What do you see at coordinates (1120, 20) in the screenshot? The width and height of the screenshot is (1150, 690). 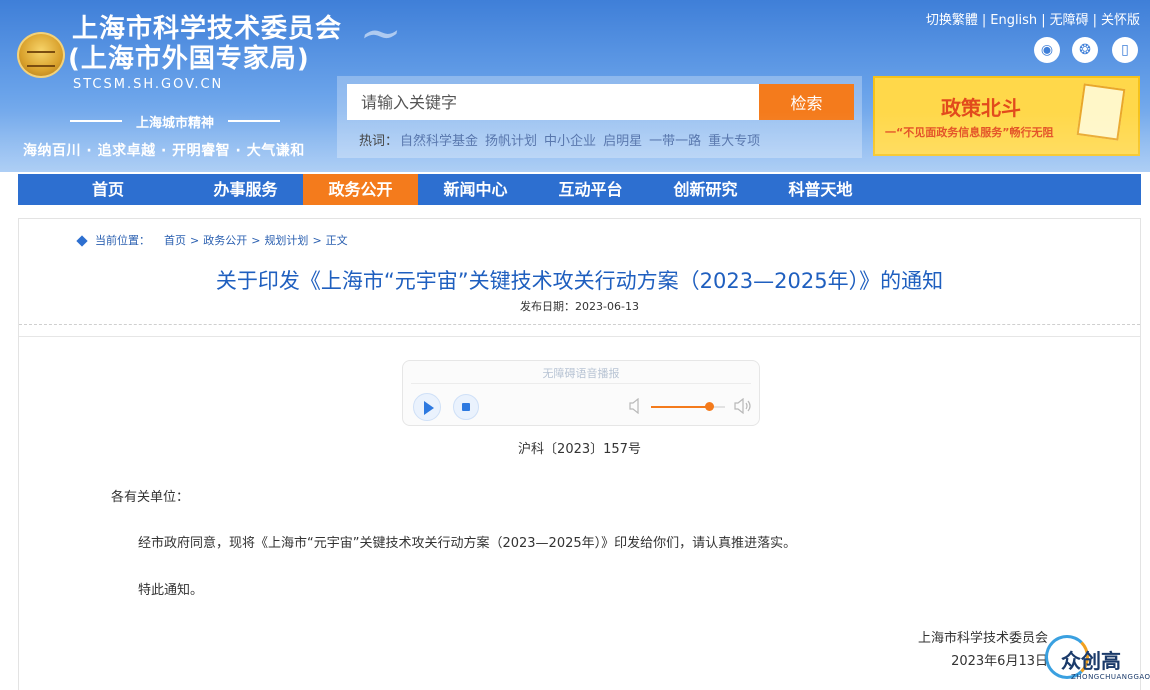 I see `care-version-link: 关怀版` at bounding box center [1120, 20].